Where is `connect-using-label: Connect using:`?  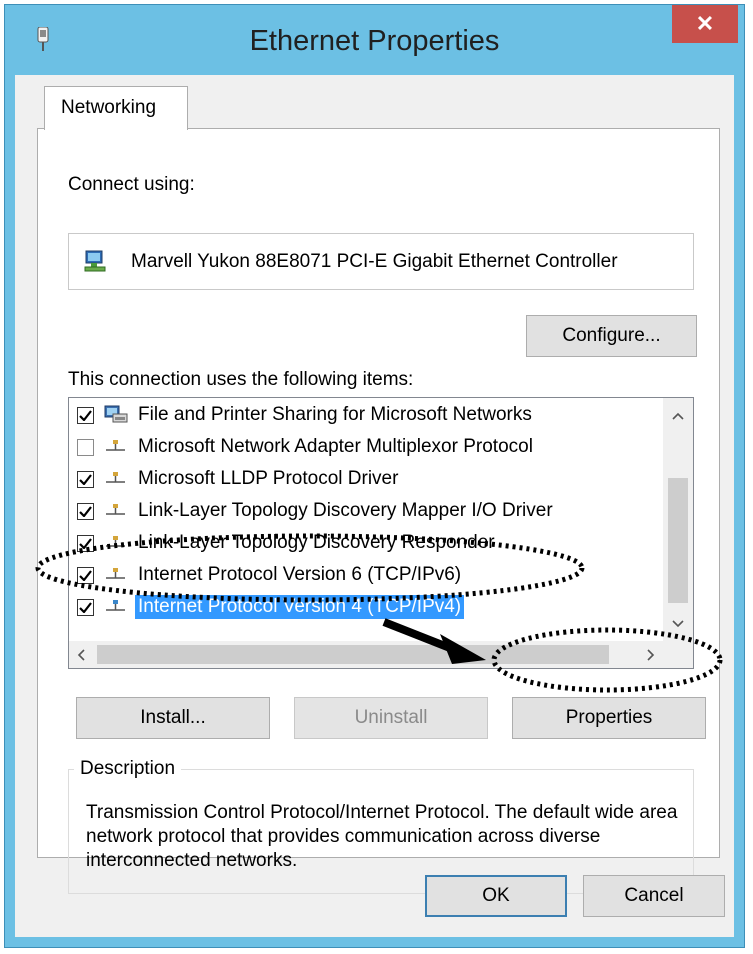 connect-using-label: Connect using: is located at coordinates (131, 184).